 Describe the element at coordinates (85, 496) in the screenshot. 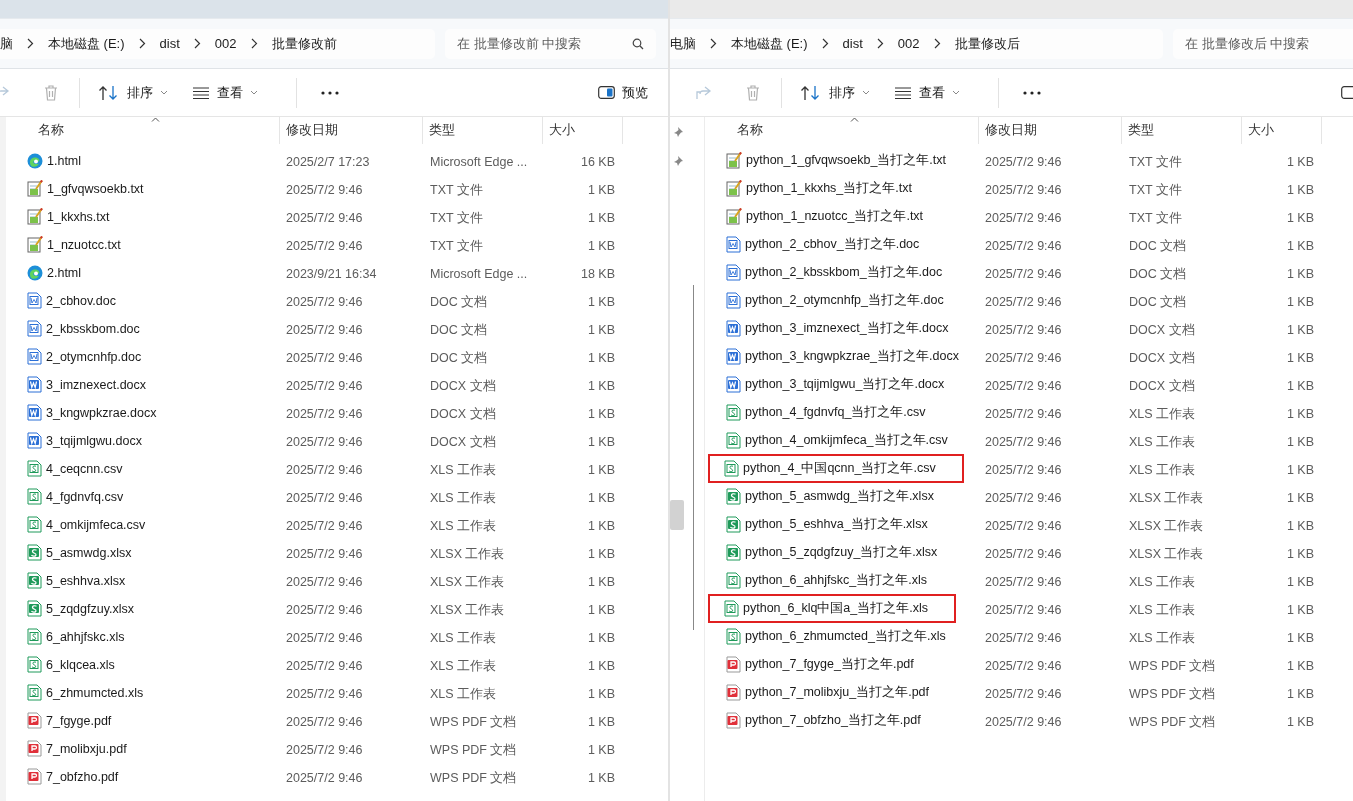

I see `file-name: 4_fgdnvfq.csv` at that location.